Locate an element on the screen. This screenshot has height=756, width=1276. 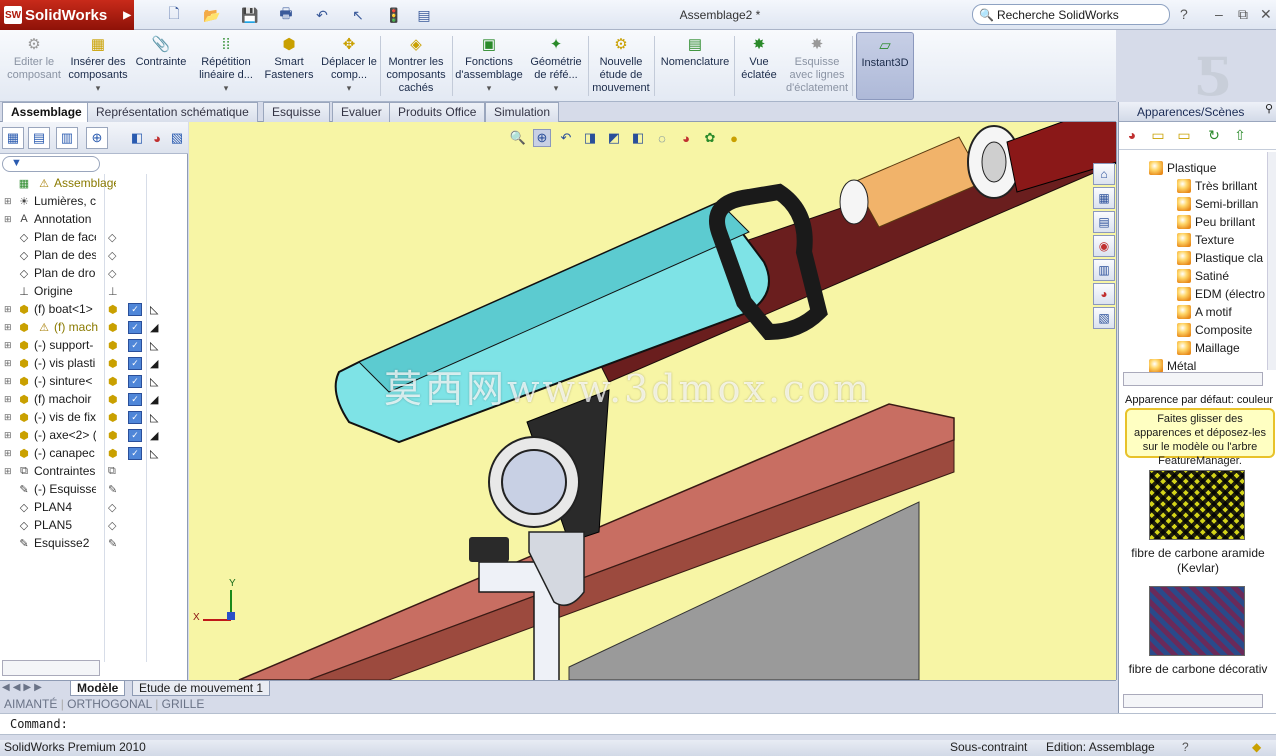
feature-tree-tab-icon: ▦ is located at coordinates (13, 138).